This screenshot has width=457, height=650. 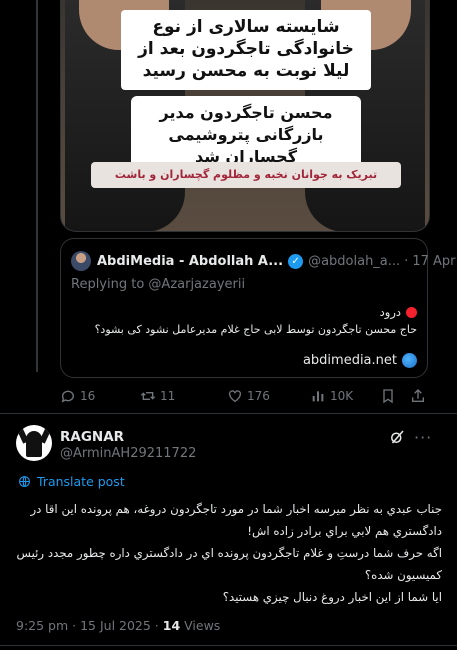 I want to click on reply-button: 16, so click(x=77, y=396).